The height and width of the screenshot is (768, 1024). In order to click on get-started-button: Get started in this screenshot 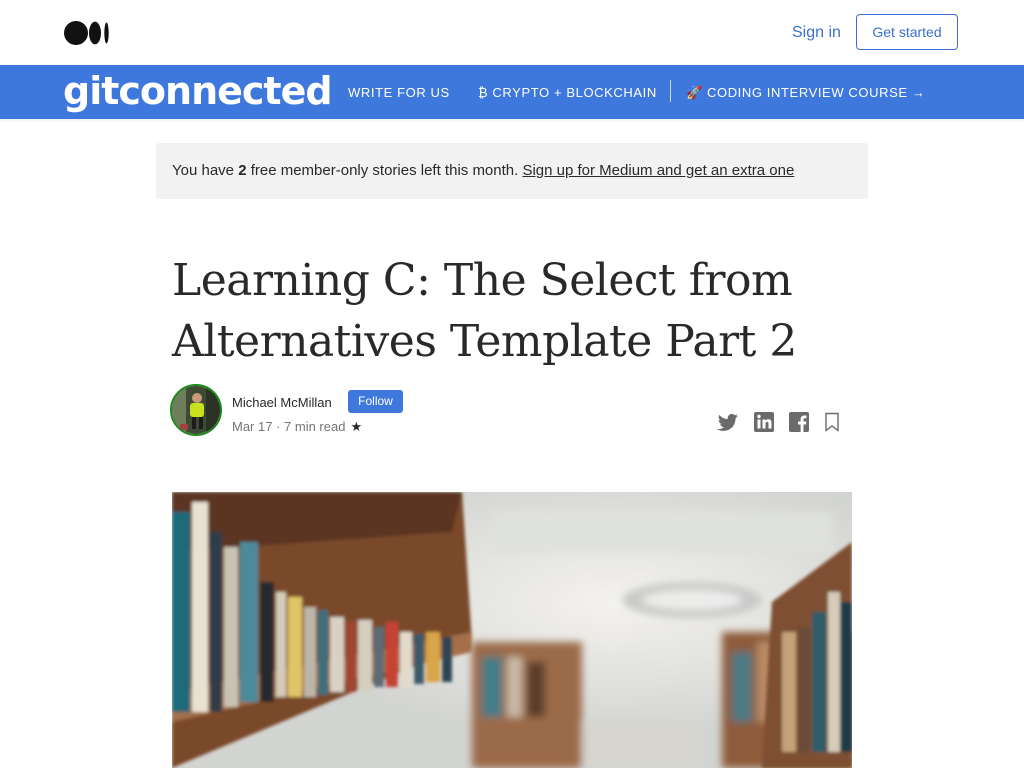, I will do `click(907, 32)`.